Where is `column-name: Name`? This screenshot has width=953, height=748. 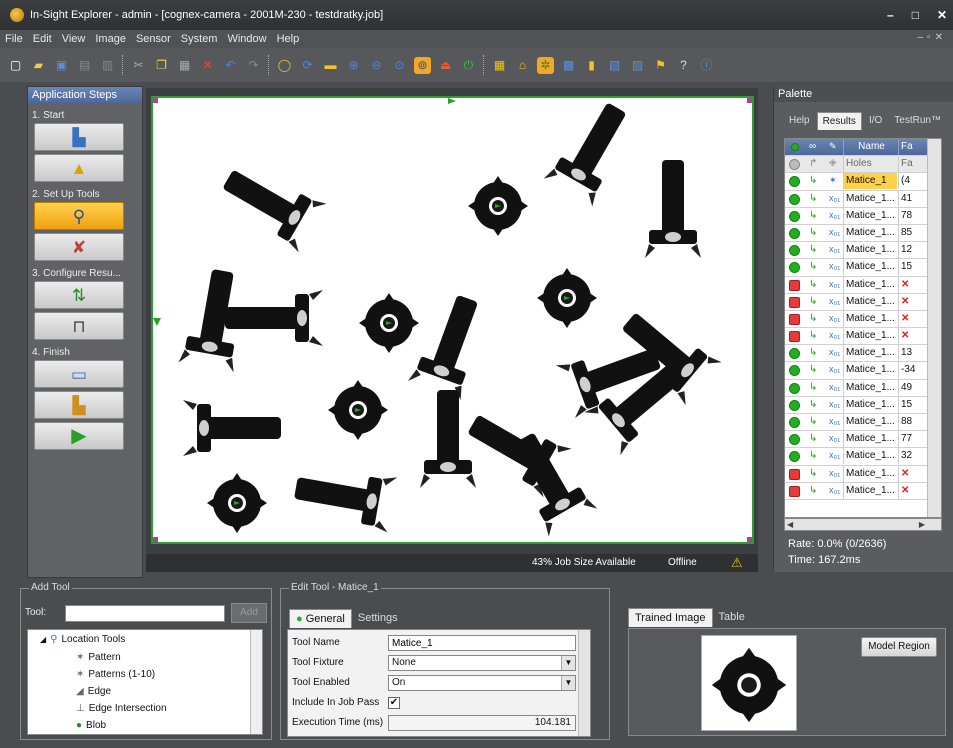
column-name: Name is located at coordinates (870, 147).